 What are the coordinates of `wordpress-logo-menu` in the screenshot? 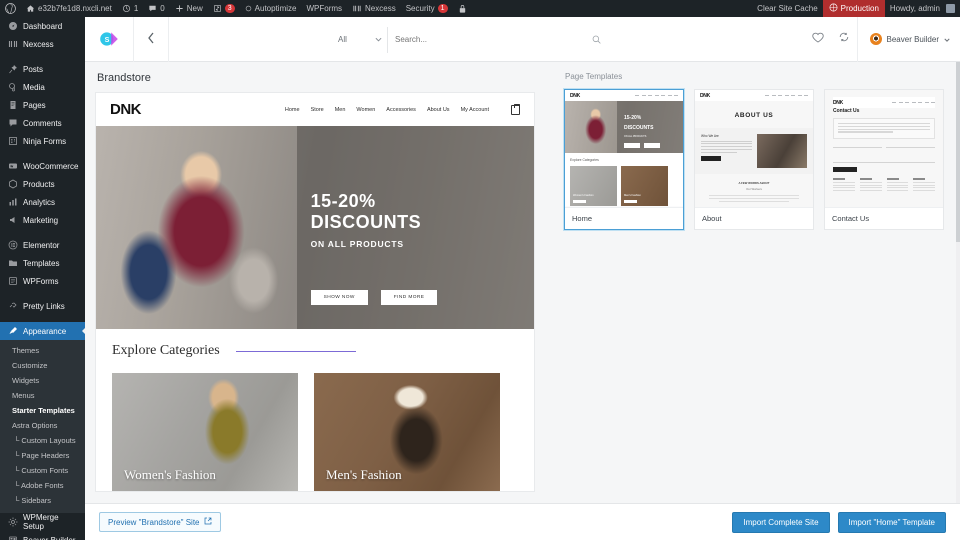 It's located at (10, 8).